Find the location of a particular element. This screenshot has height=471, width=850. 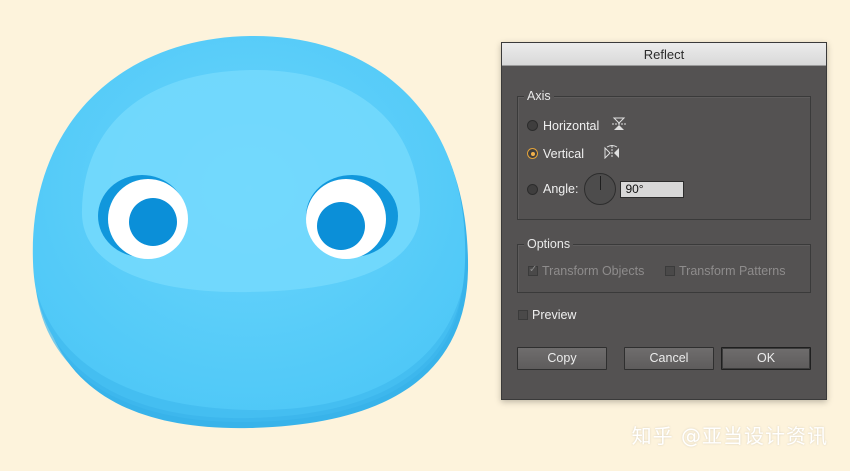

axis-group-label: Axis is located at coordinates (539, 96).